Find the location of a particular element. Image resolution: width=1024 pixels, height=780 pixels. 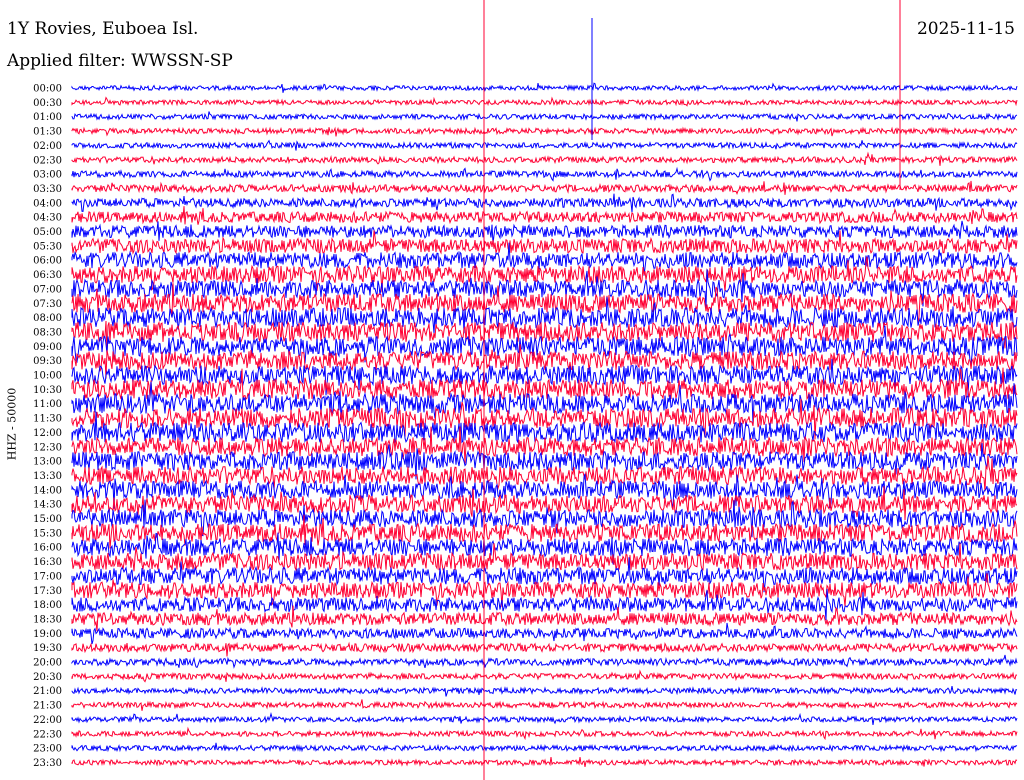

time-tick-label: 22:30 is located at coordinates (47, 734).